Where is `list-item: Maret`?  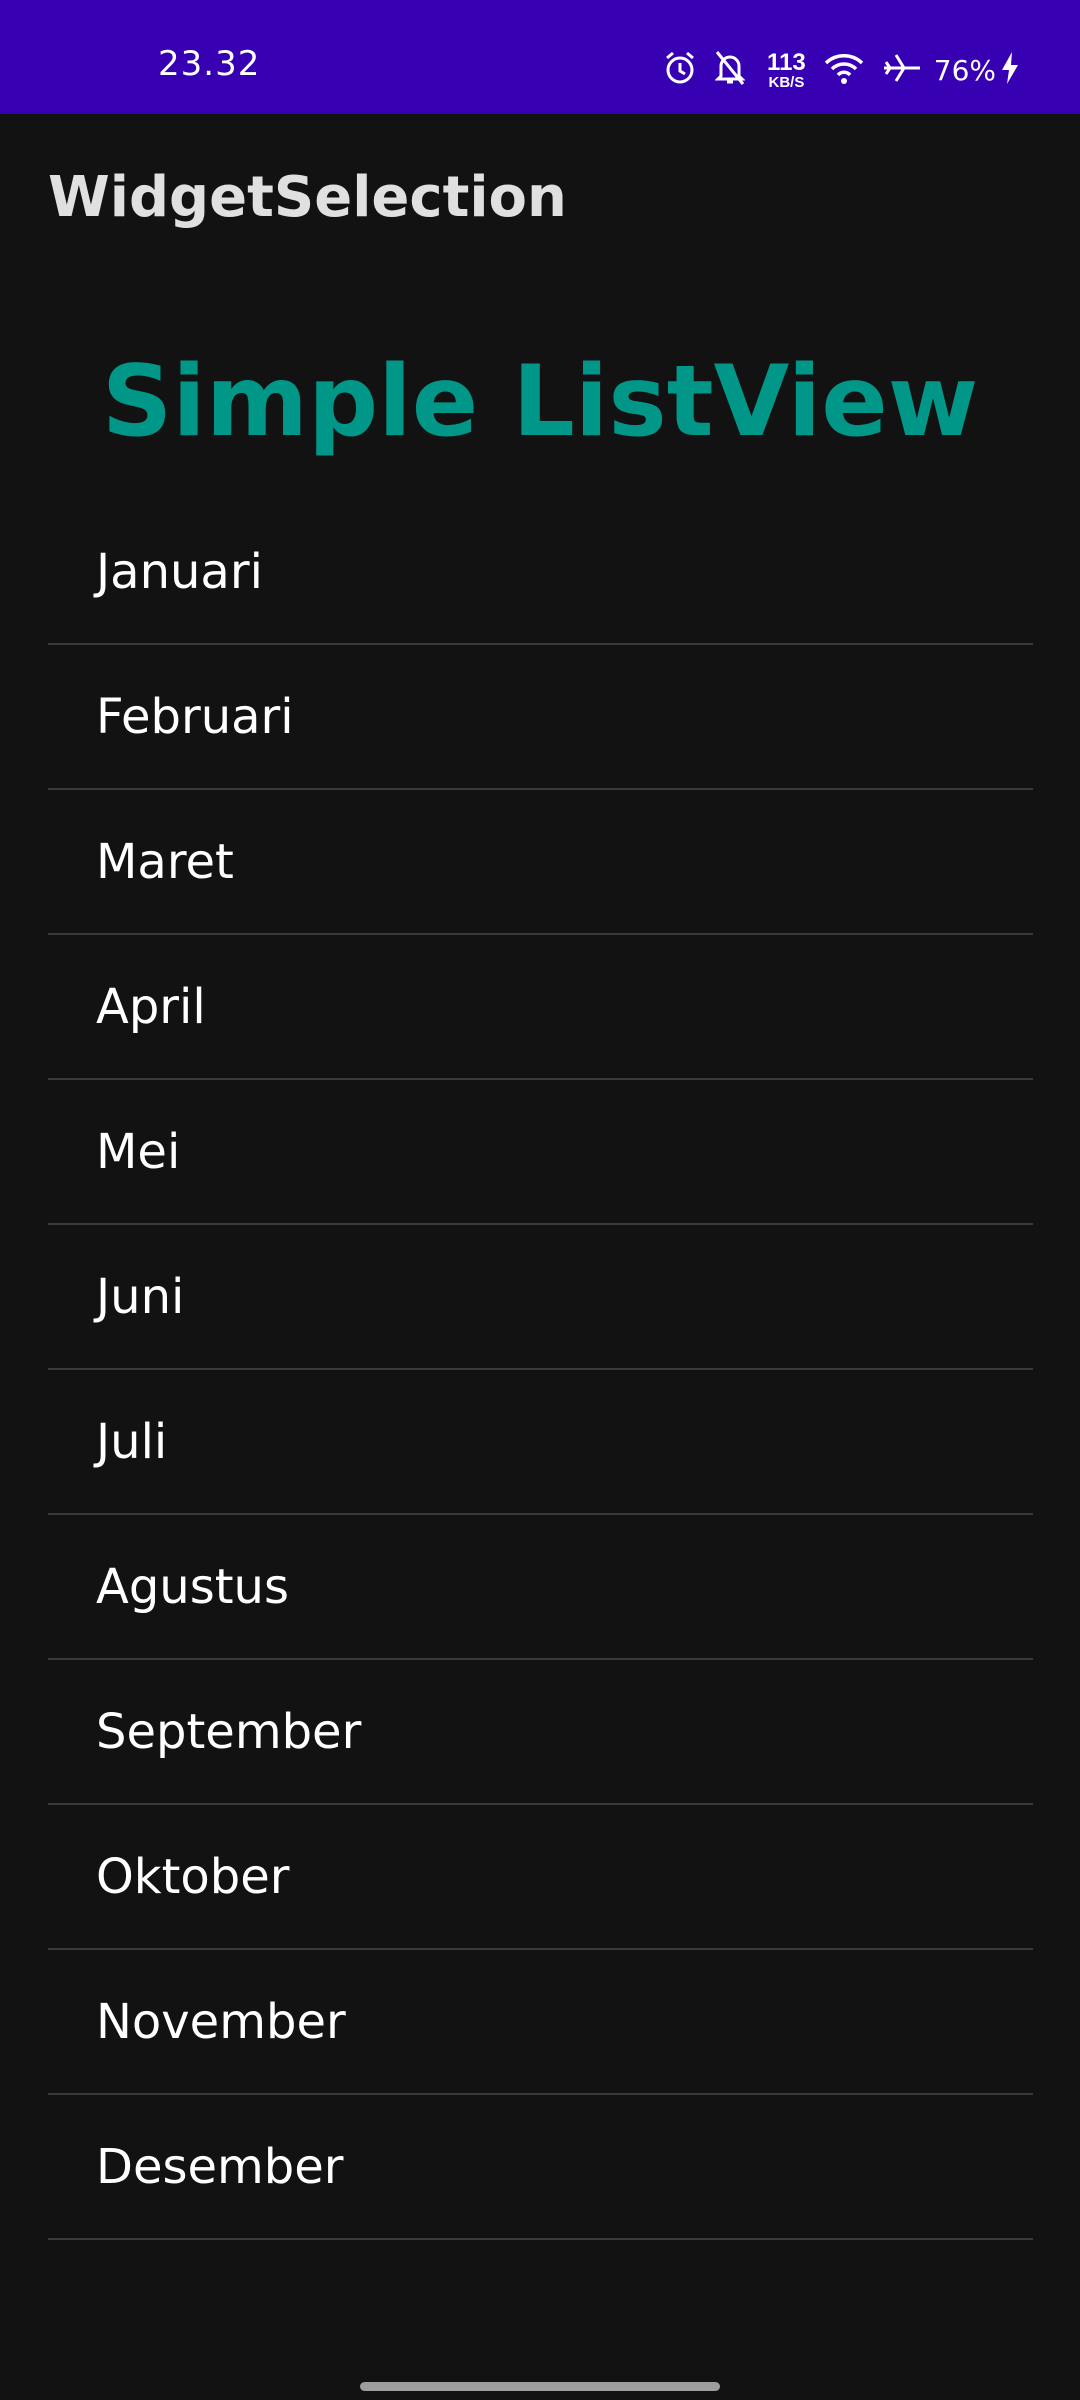
list-item: Maret is located at coordinates (540, 862).